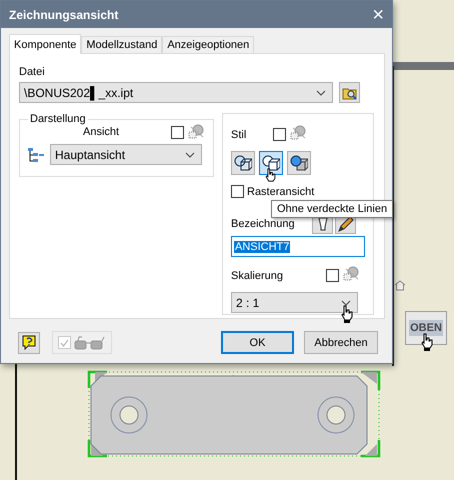  Describe the element at coordinates (294, 302) in the screenshot. I see `scale-dropdown: 2 : 1` at that location.